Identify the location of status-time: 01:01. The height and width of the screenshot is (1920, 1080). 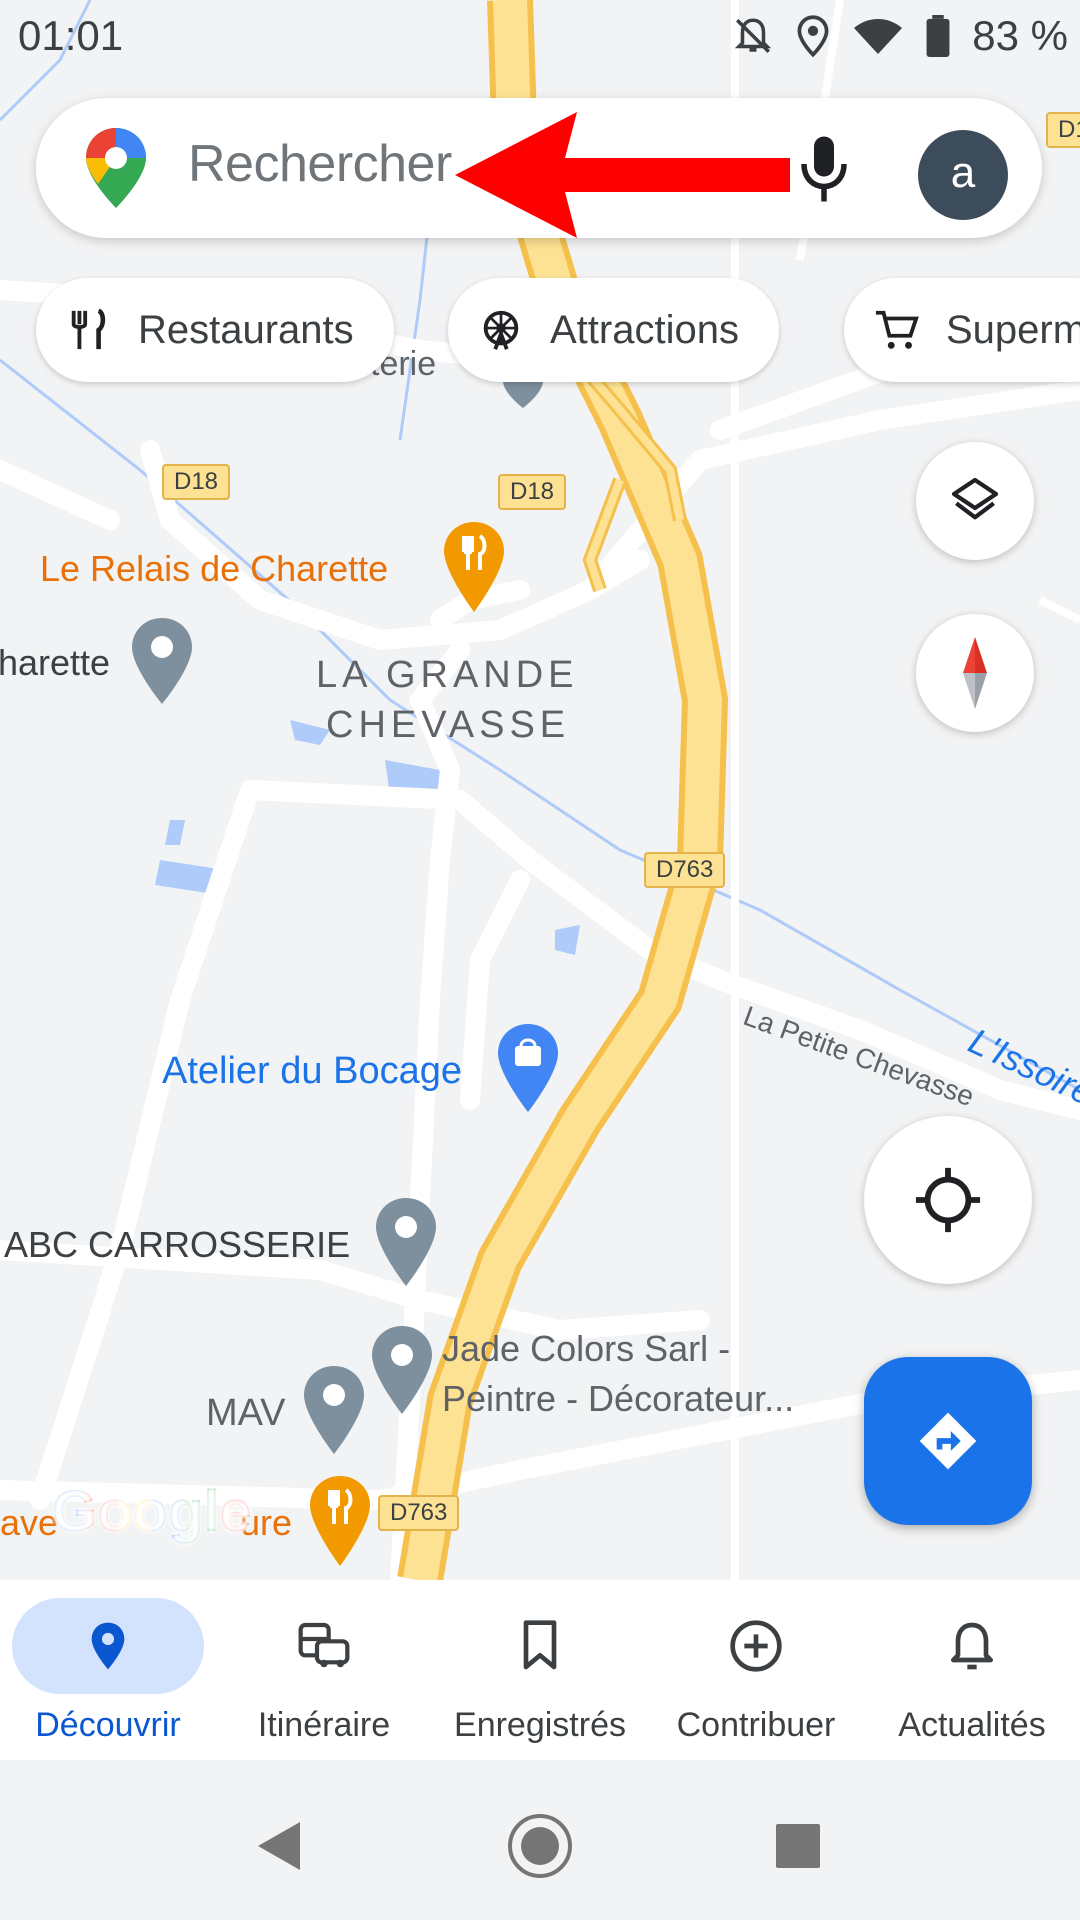
(71, 35).